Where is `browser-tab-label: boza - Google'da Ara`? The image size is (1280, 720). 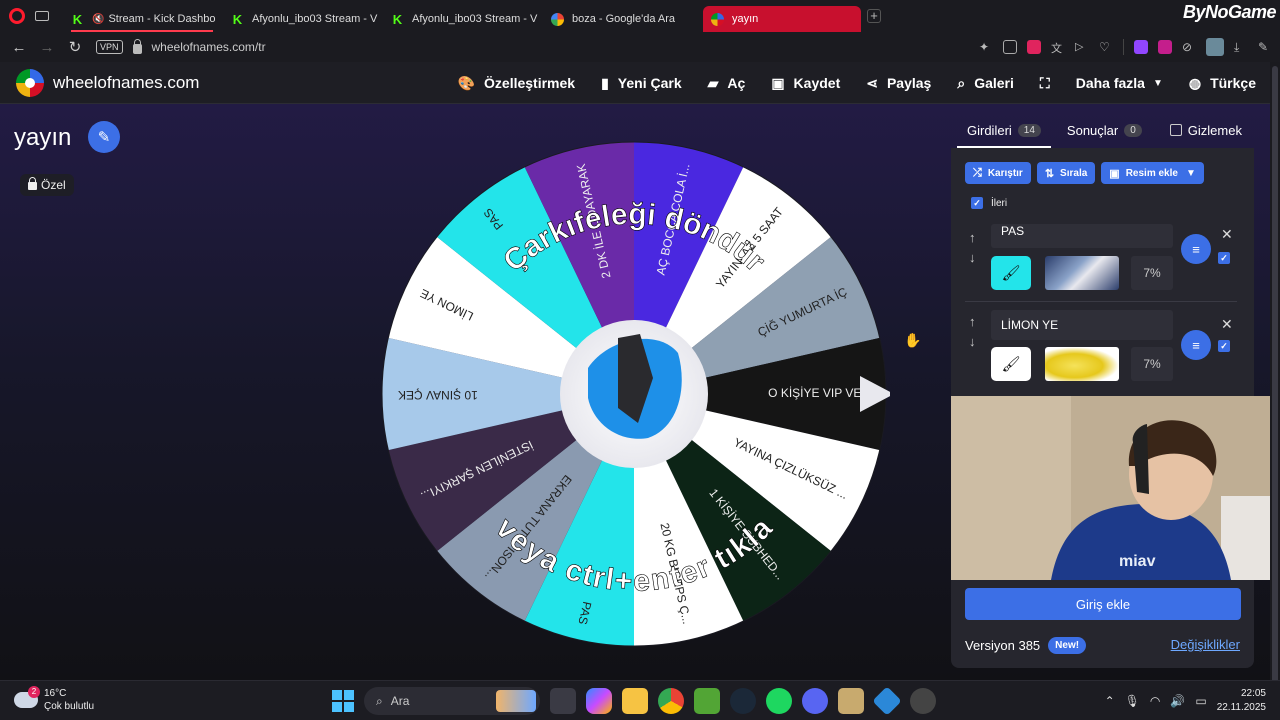
browser-tab-label: boza - Google'da Ara is located at coordinates (624, 19).